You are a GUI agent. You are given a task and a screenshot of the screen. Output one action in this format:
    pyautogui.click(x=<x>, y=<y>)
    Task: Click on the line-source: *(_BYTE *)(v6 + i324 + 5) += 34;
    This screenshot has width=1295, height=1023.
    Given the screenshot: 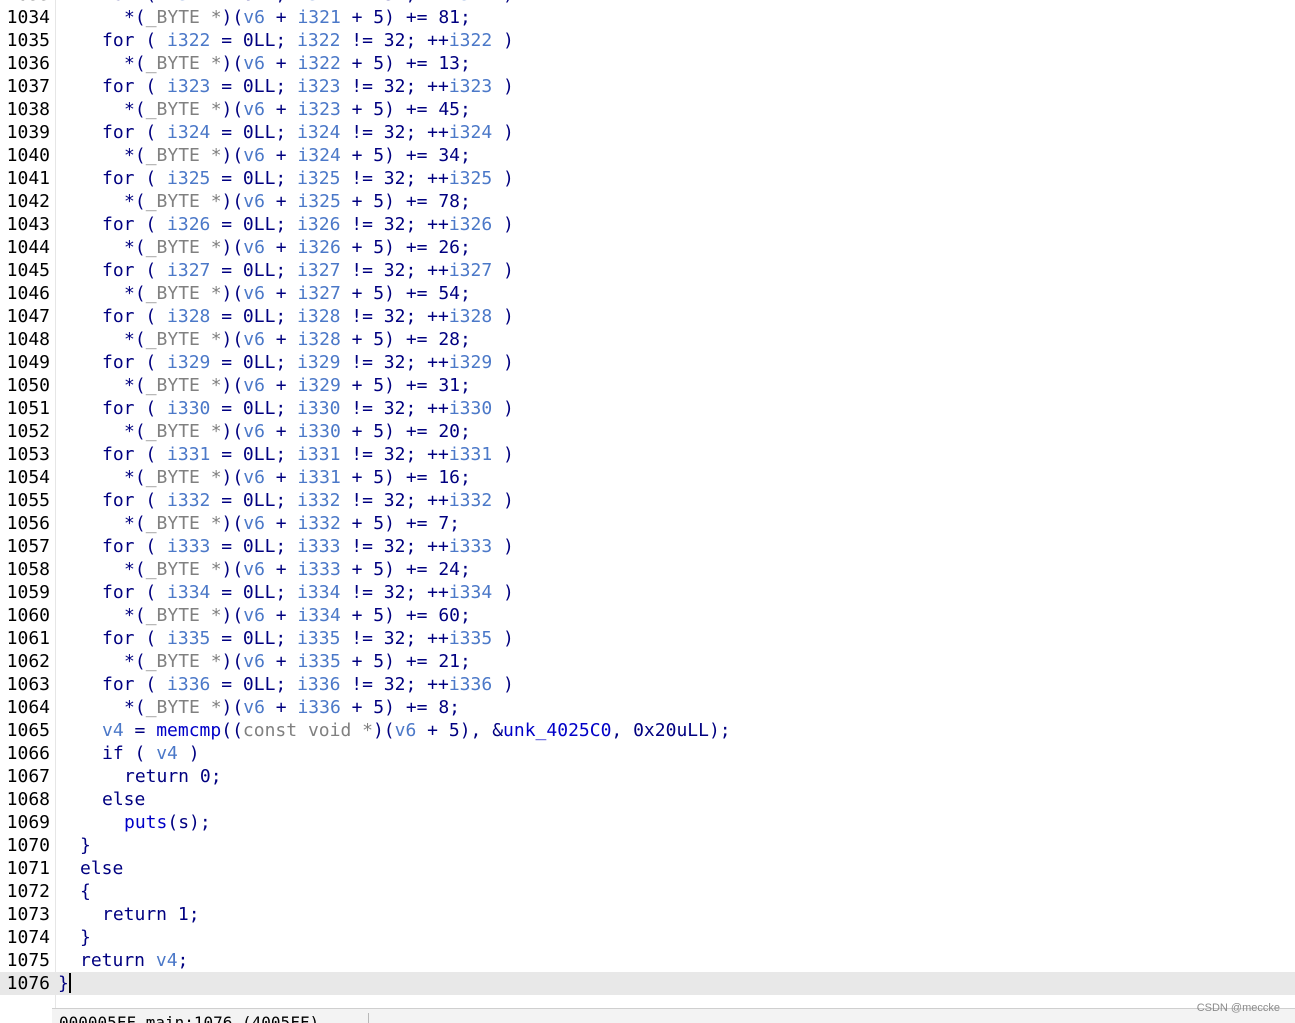 What is the action you would take?
    pyautogui.click(x=297, y=155)
    